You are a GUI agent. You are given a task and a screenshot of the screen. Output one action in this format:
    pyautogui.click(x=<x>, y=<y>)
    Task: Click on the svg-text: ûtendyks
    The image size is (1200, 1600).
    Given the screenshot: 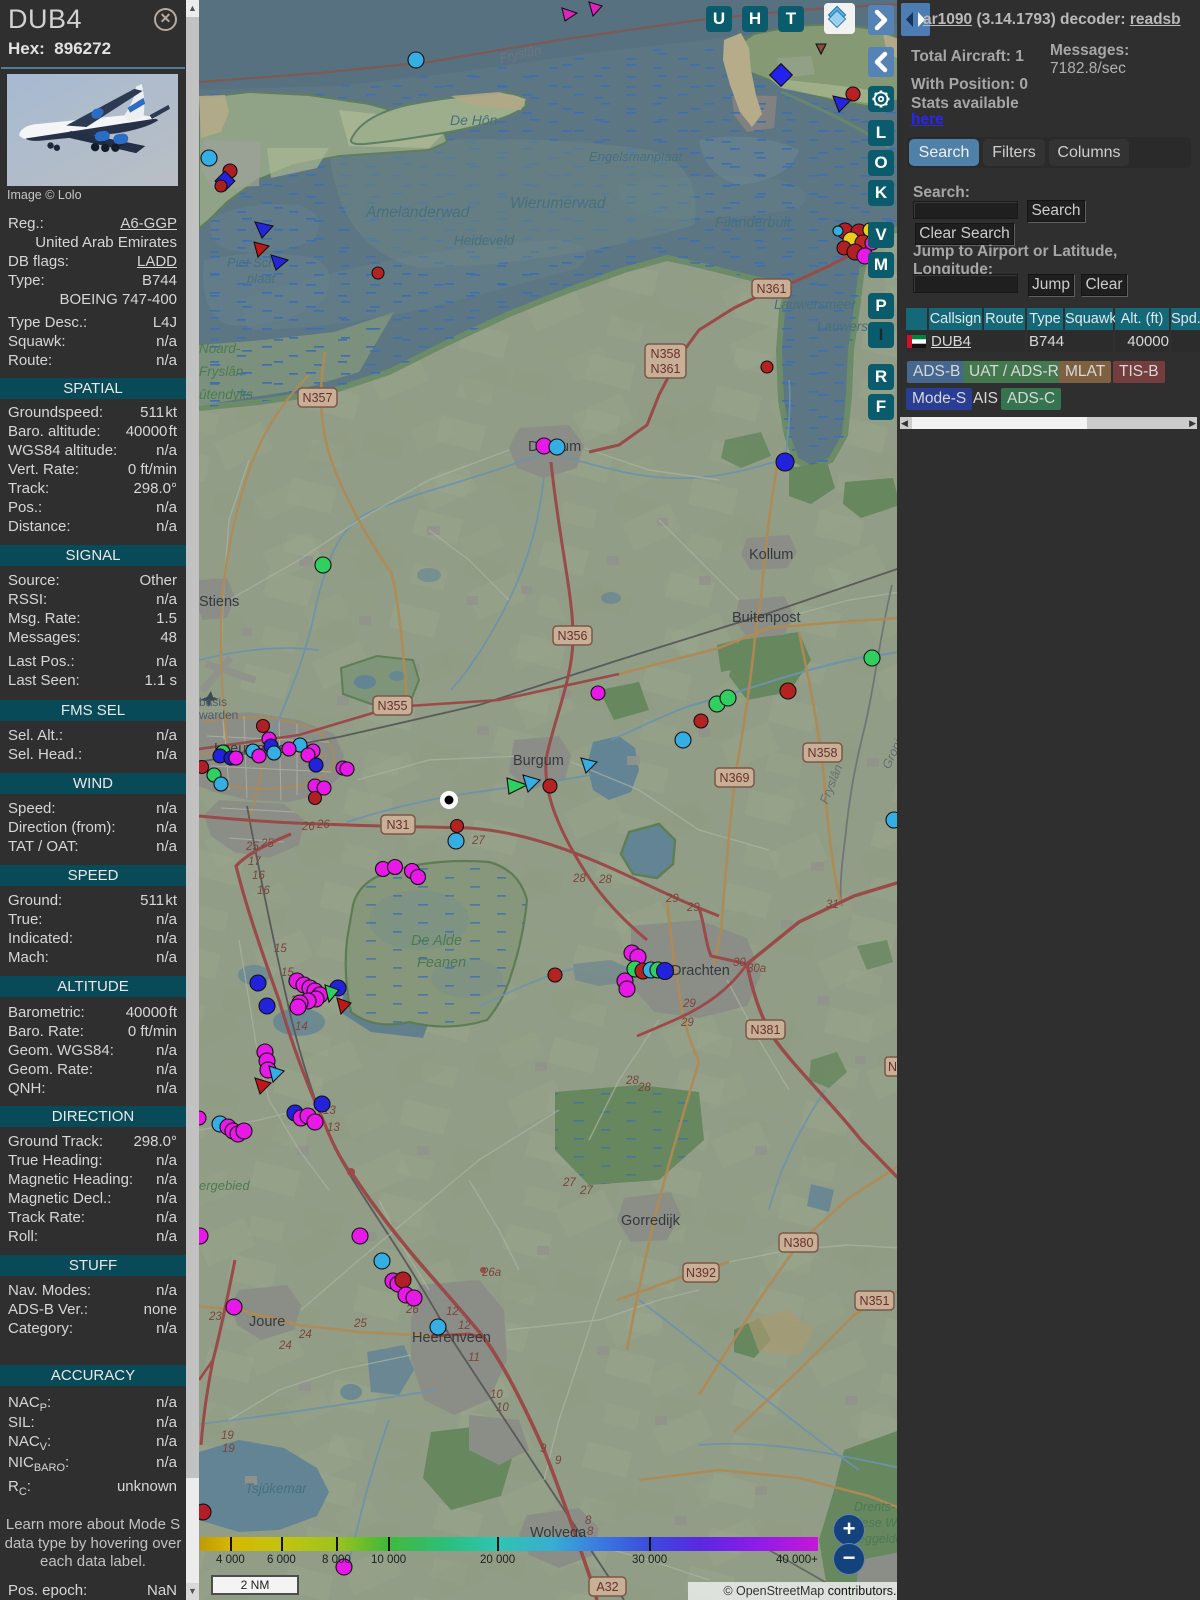 What is the action you would take?
    pyautogui.click(x=226, y=394)
    